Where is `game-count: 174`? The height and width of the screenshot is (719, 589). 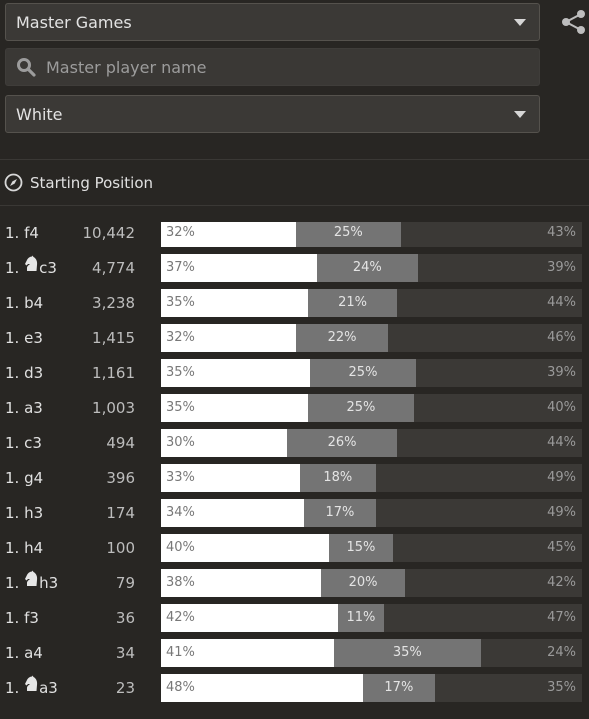
game-count: 174 is located at coordinates (120, 513).